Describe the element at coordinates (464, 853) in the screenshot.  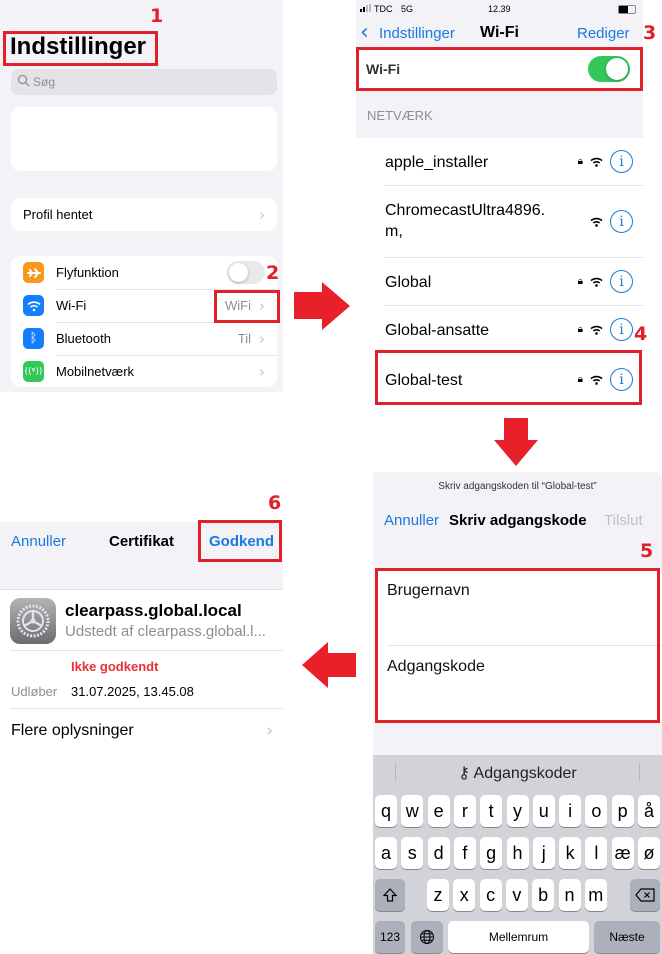
I see `key-f: f` at that location.